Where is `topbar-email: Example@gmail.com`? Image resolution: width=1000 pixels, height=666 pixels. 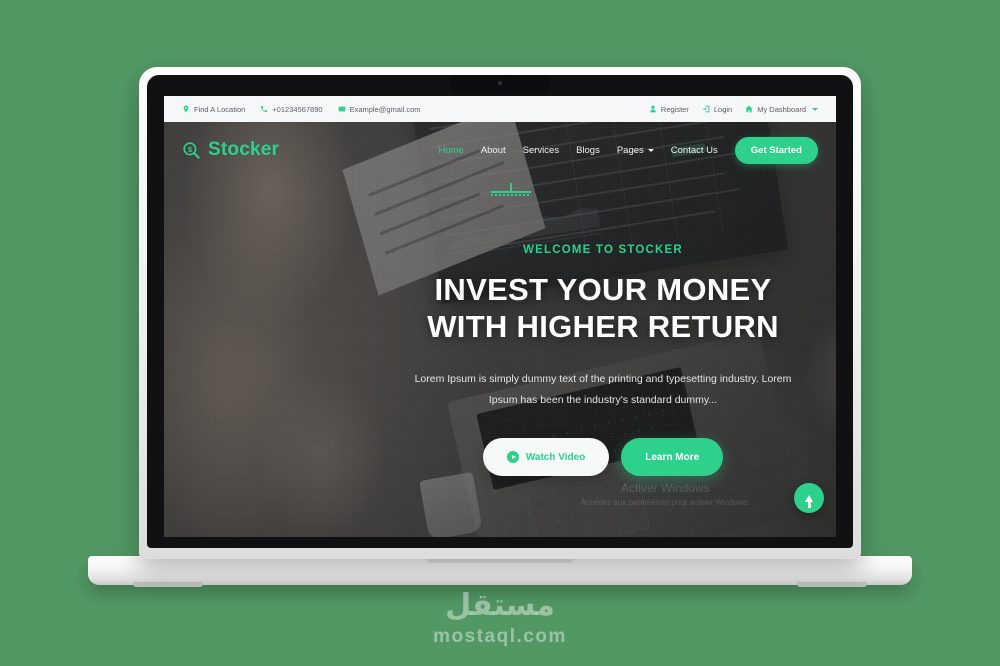 topbar-email: Example@gmail.com is located at coordinates (379, 109).